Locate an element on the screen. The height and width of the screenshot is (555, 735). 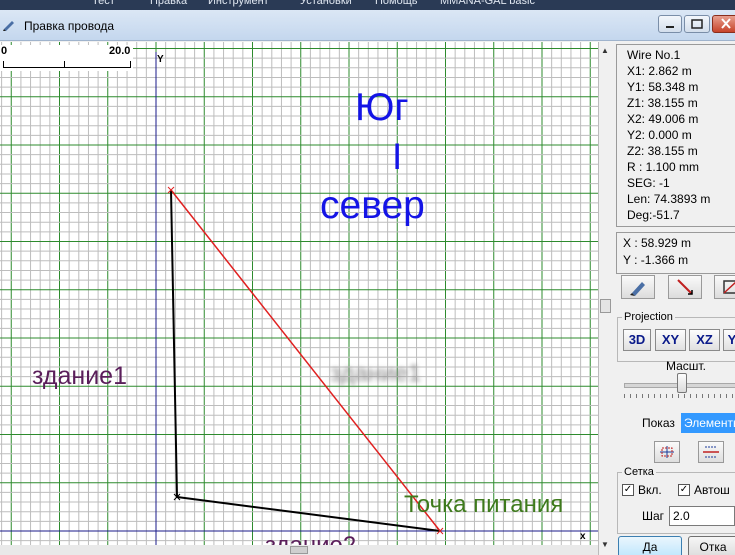
maximize-icon is located at coordinates (697, 24).